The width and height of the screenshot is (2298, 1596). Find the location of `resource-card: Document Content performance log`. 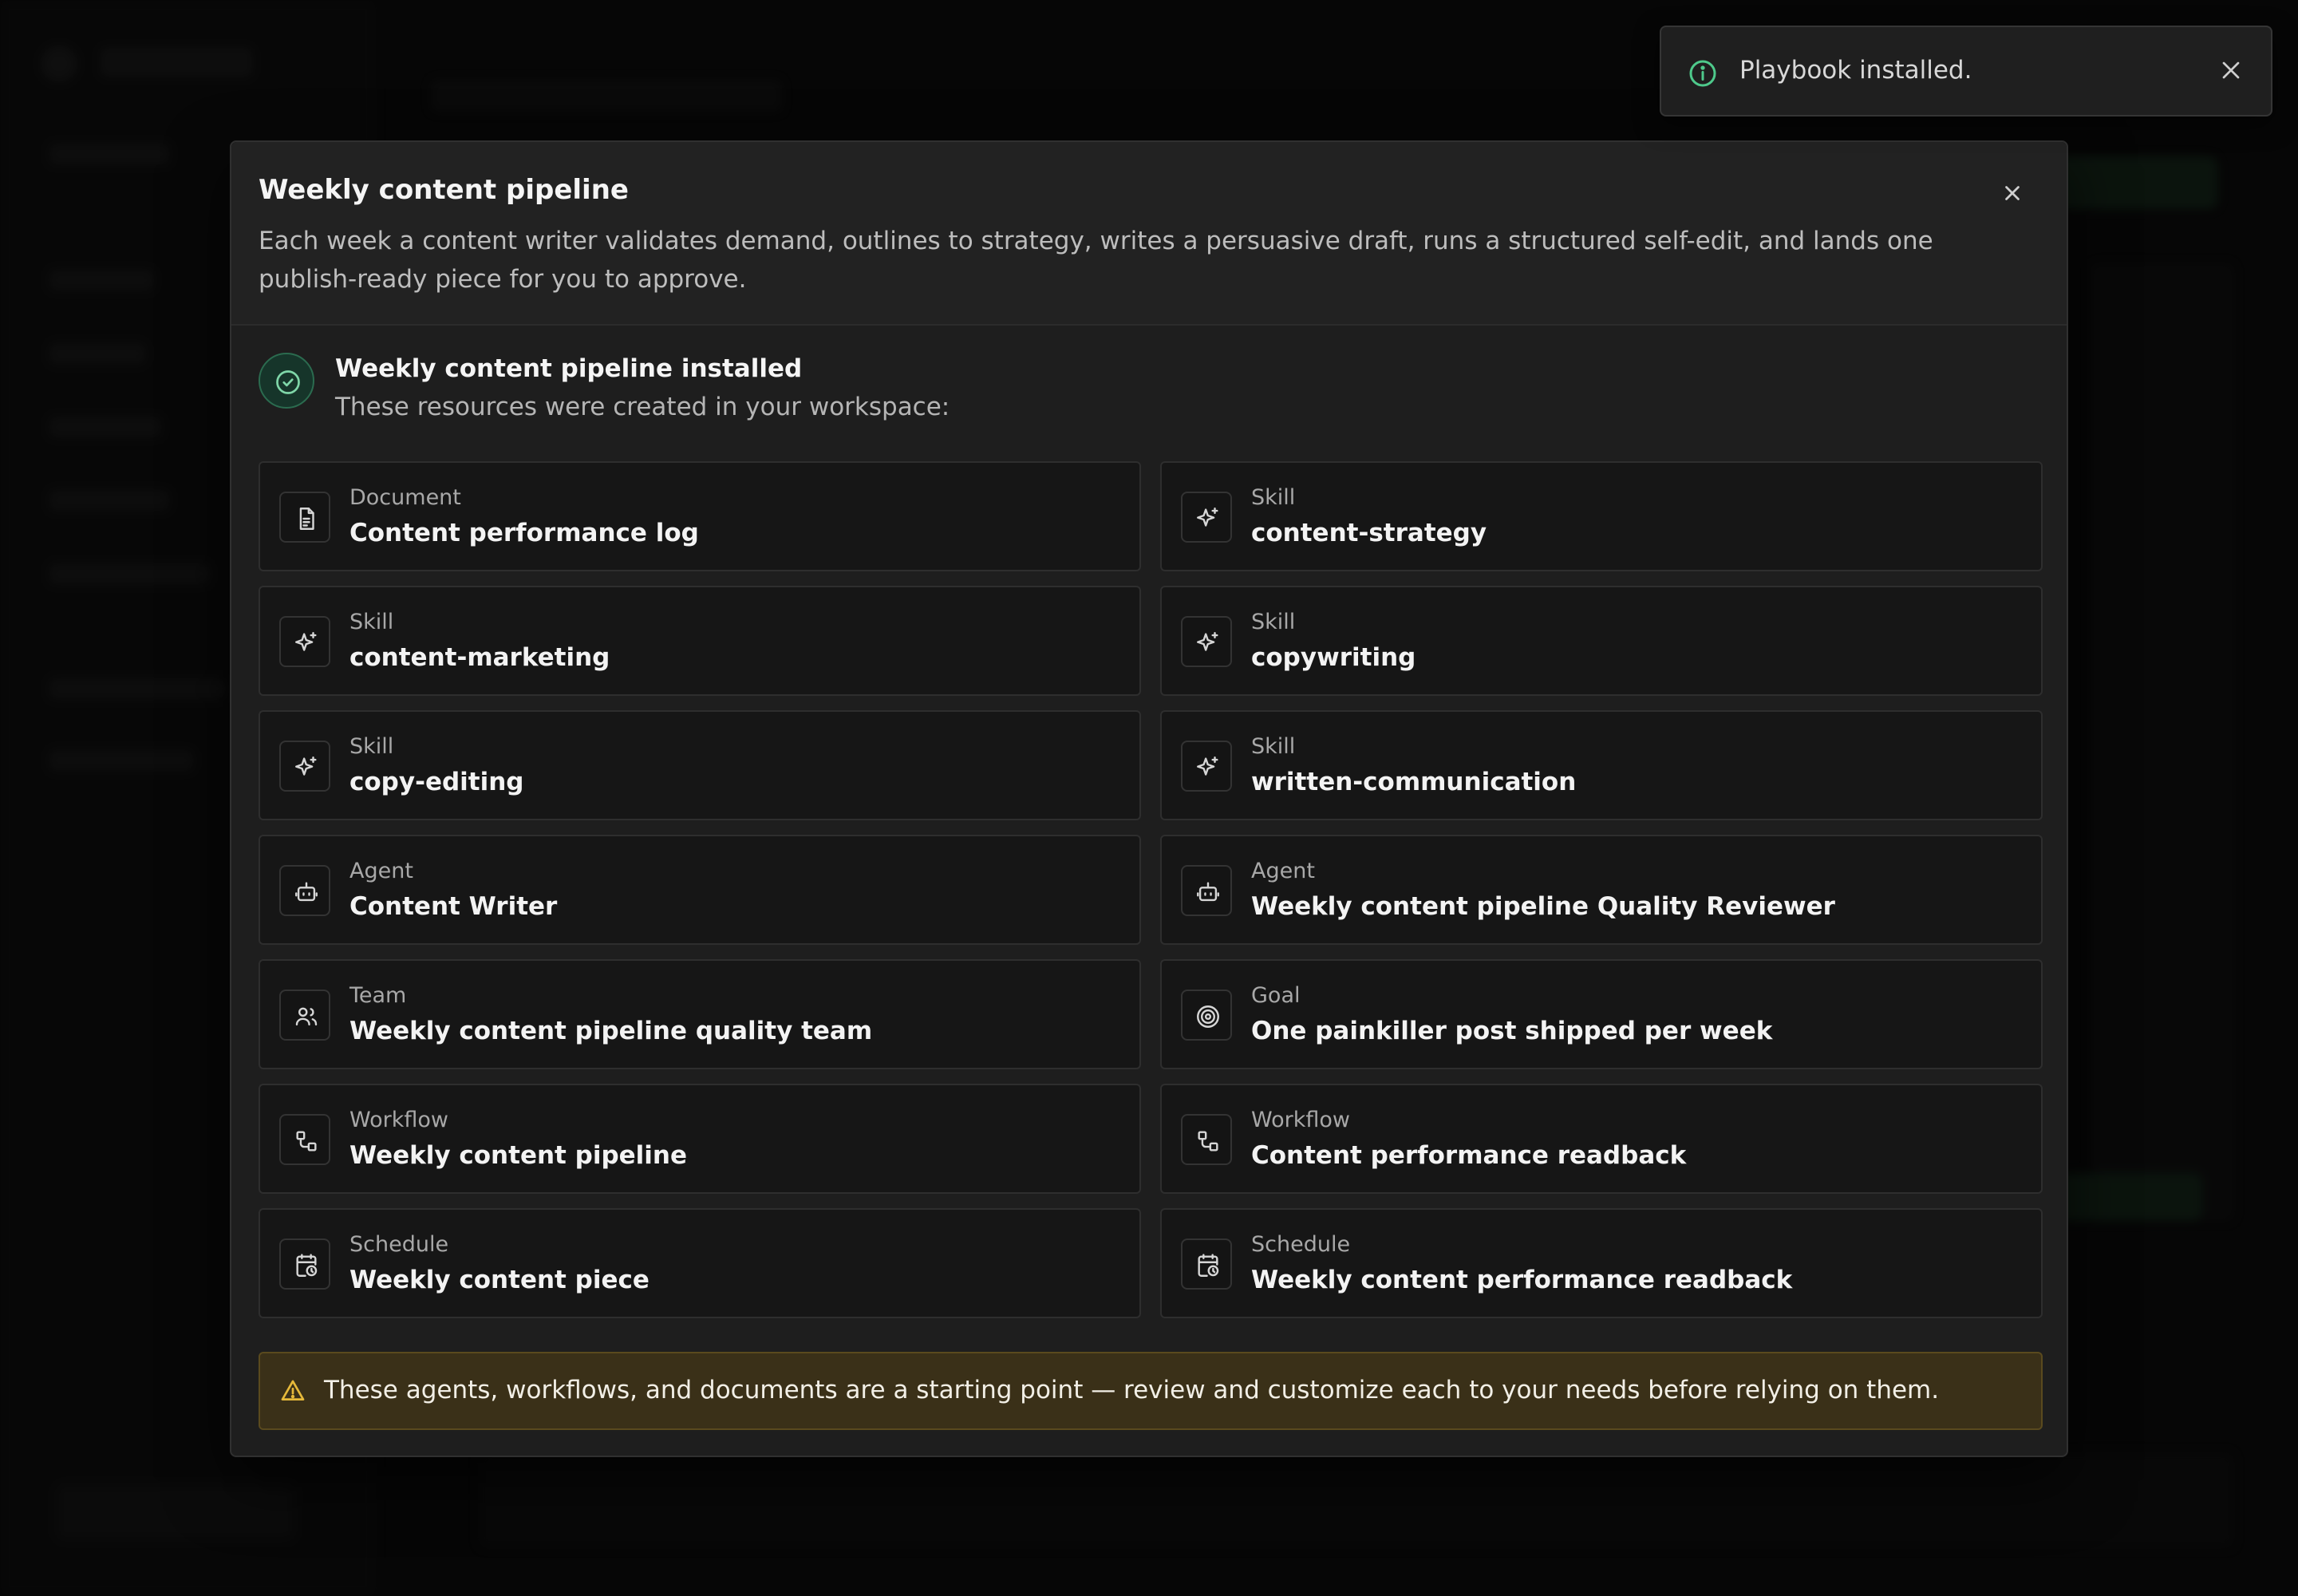

resource-card: Document Content performance log is located at coordinates (700, 516).